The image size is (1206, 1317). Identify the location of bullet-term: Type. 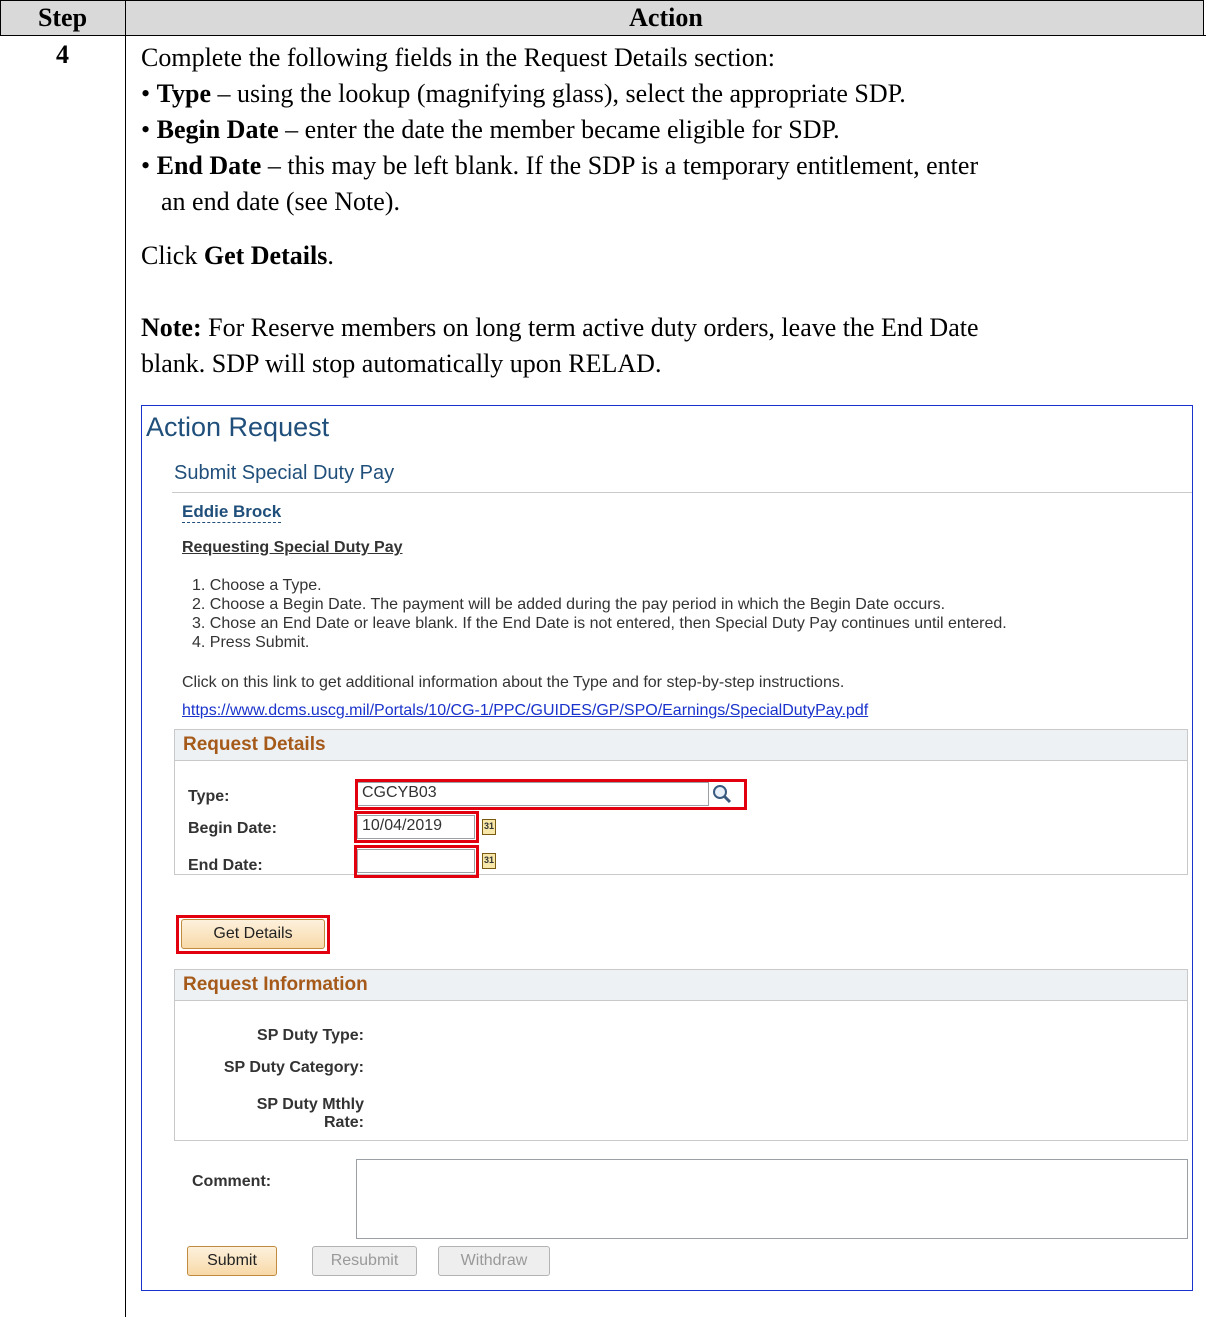
(184, 93).